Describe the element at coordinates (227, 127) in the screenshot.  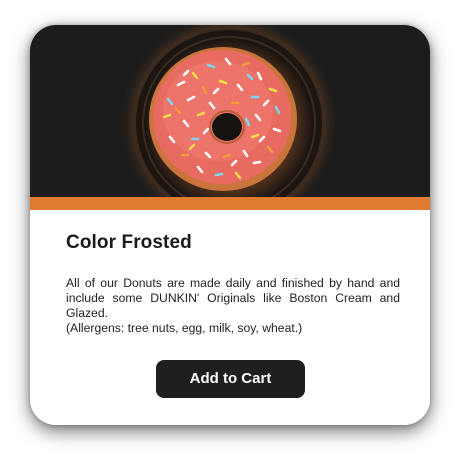
I see `donut-hole` at that location.